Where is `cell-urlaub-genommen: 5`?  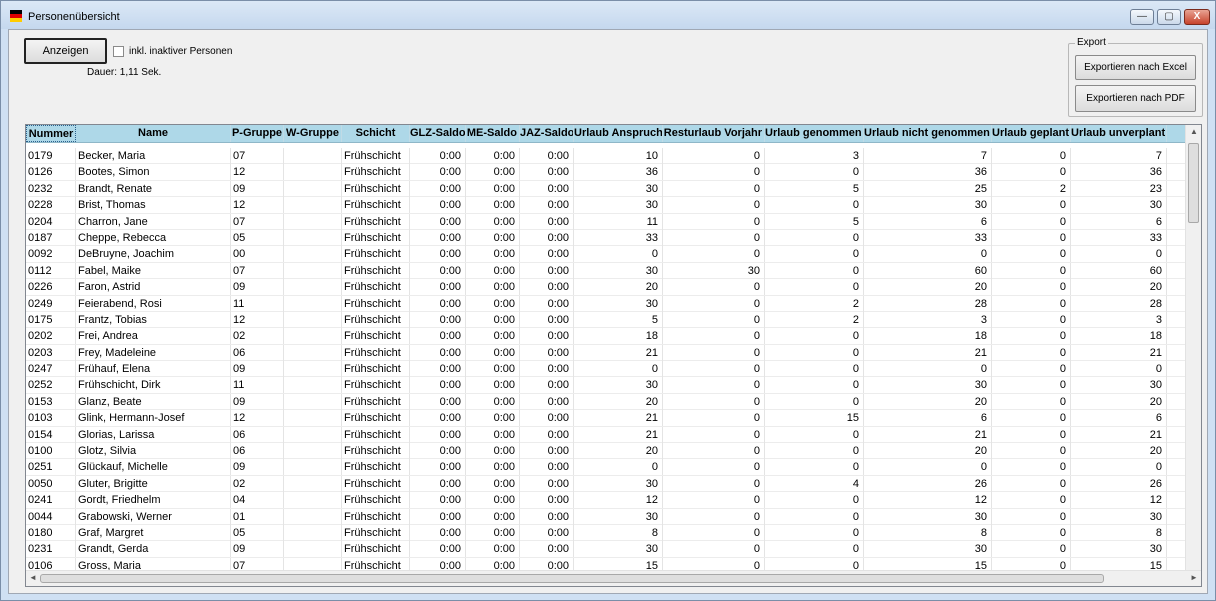 cell-urlaub-genommen: 5 is located at coordinates (814, 188).